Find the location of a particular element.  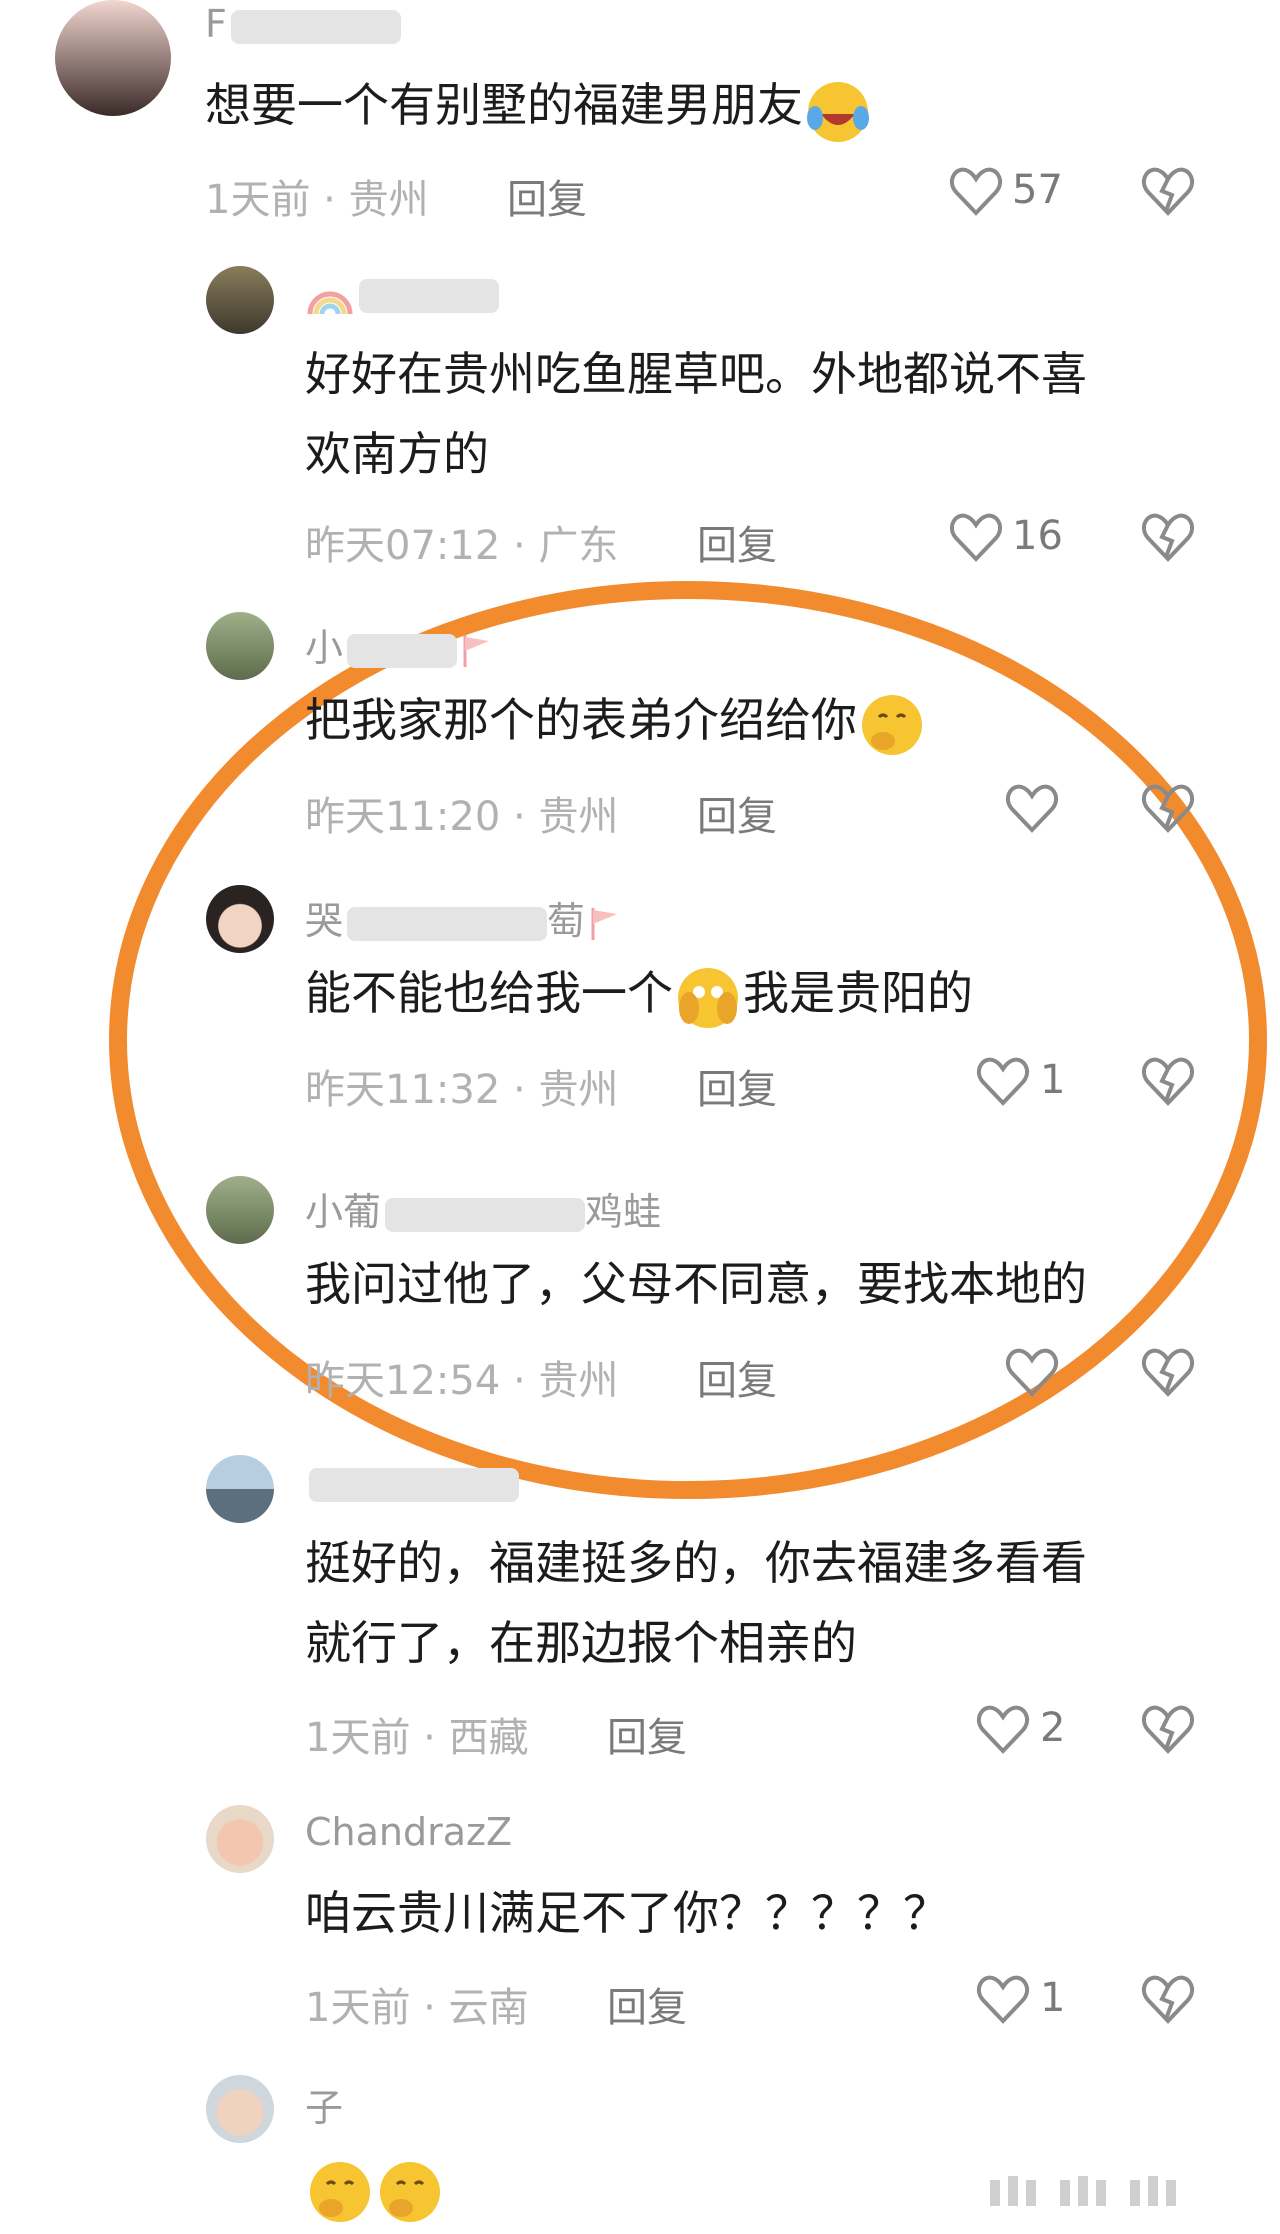

username: 哭 is located at coordinates (324, 921).